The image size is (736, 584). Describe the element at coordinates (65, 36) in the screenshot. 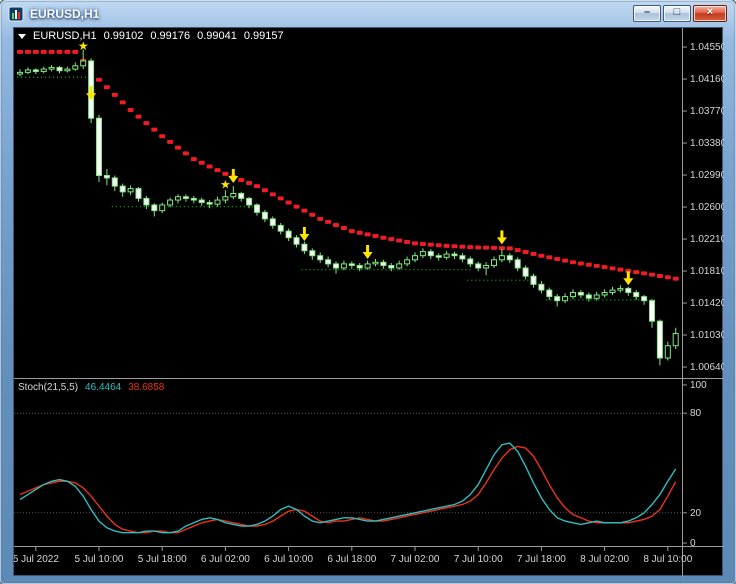

I see `quote-symbol: EURUSD,H1` at that location.